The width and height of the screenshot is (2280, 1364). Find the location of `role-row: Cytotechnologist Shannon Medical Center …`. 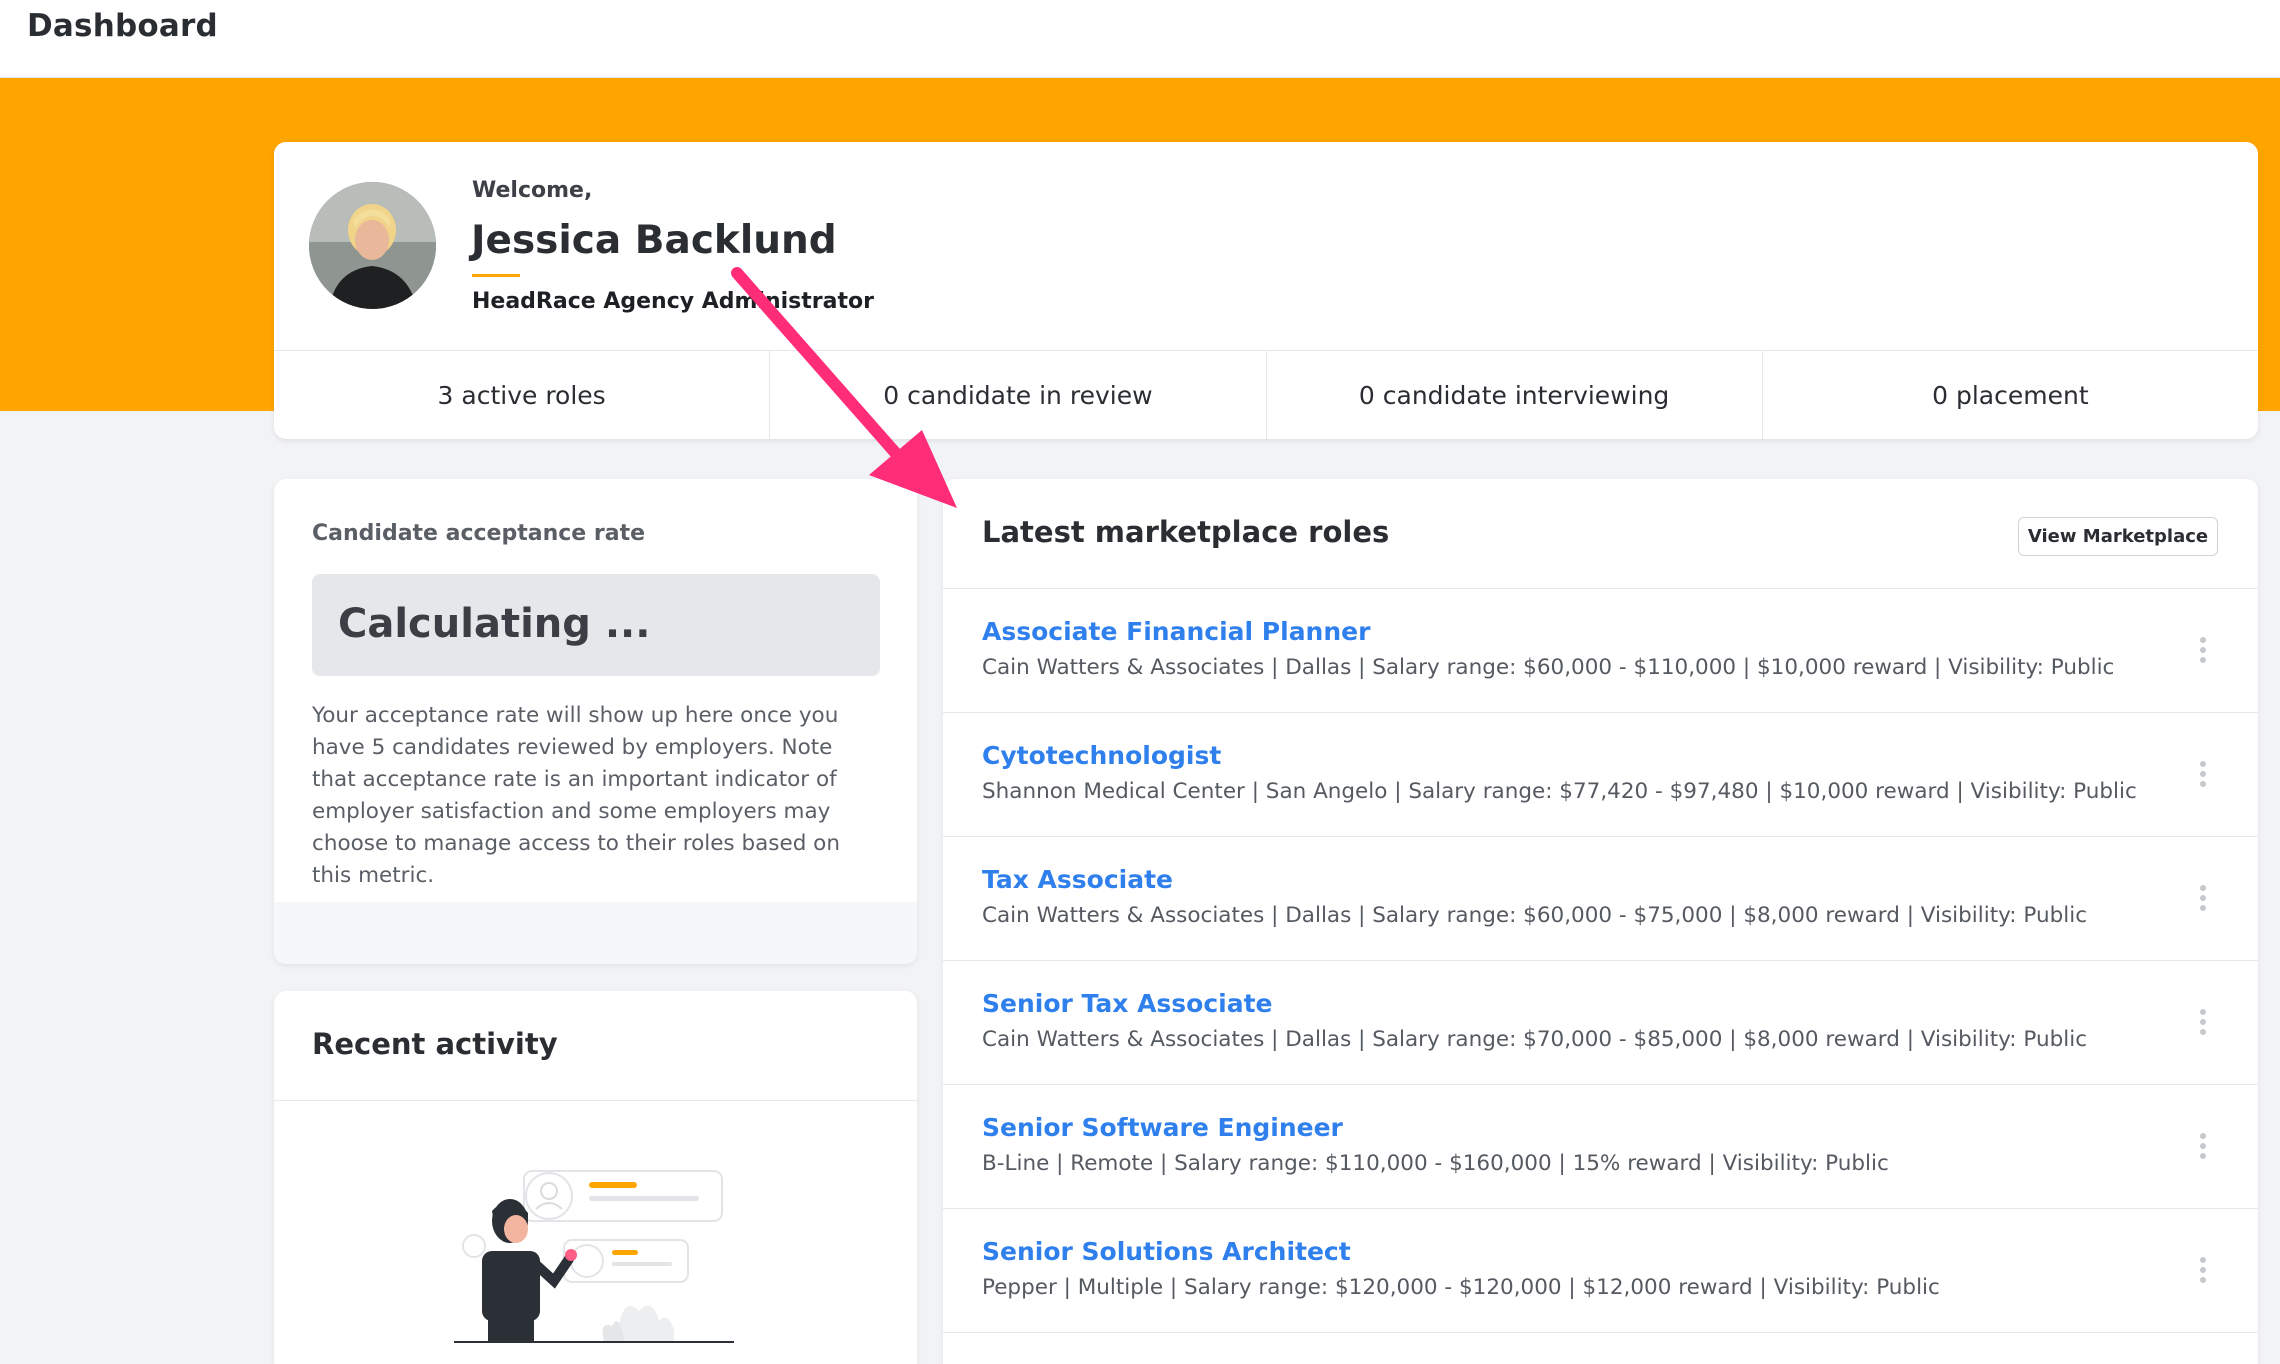

role-row: Cytotechnologist Shannon Medical Center … is located at coordinates (1600, 775).